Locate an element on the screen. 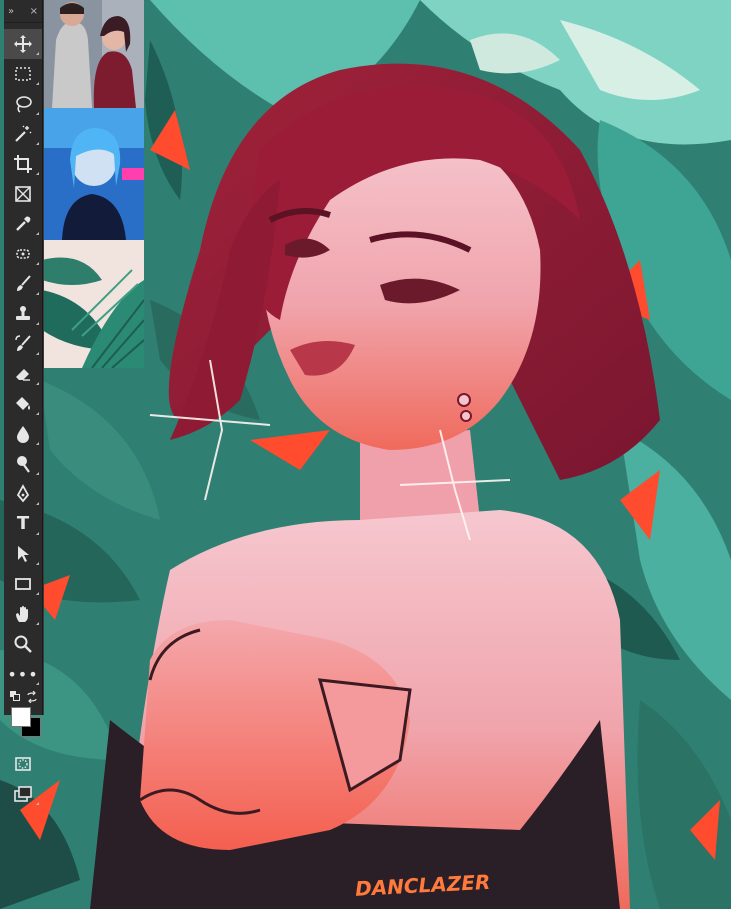 This screenshot has width=731, height=909. magic-wand-tool-button is located at coordinates (23, 134).